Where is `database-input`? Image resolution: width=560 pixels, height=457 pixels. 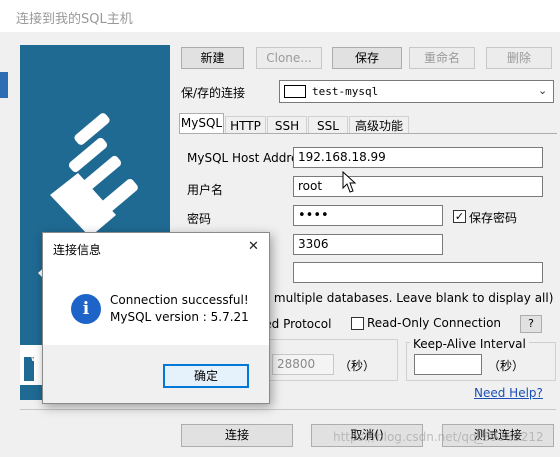
database-input is located at coordinates (418, 272).